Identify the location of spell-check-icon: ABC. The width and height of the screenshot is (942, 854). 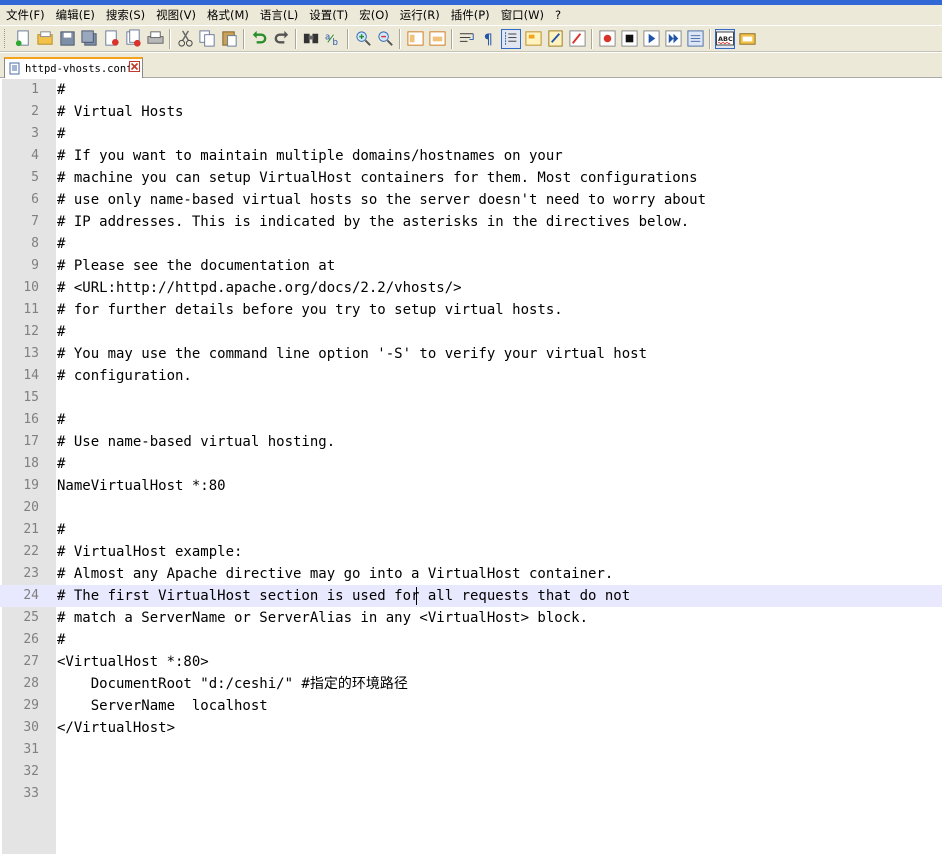
(725, 38).